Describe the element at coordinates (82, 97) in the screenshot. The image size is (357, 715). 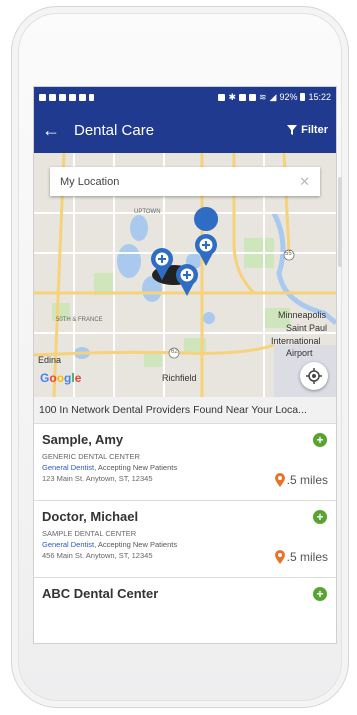
I see `image-icon` at that location.